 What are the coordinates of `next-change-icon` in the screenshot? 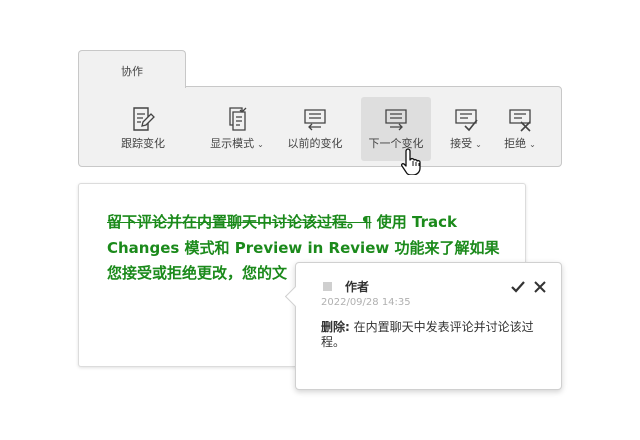 It's located at (396, 120).